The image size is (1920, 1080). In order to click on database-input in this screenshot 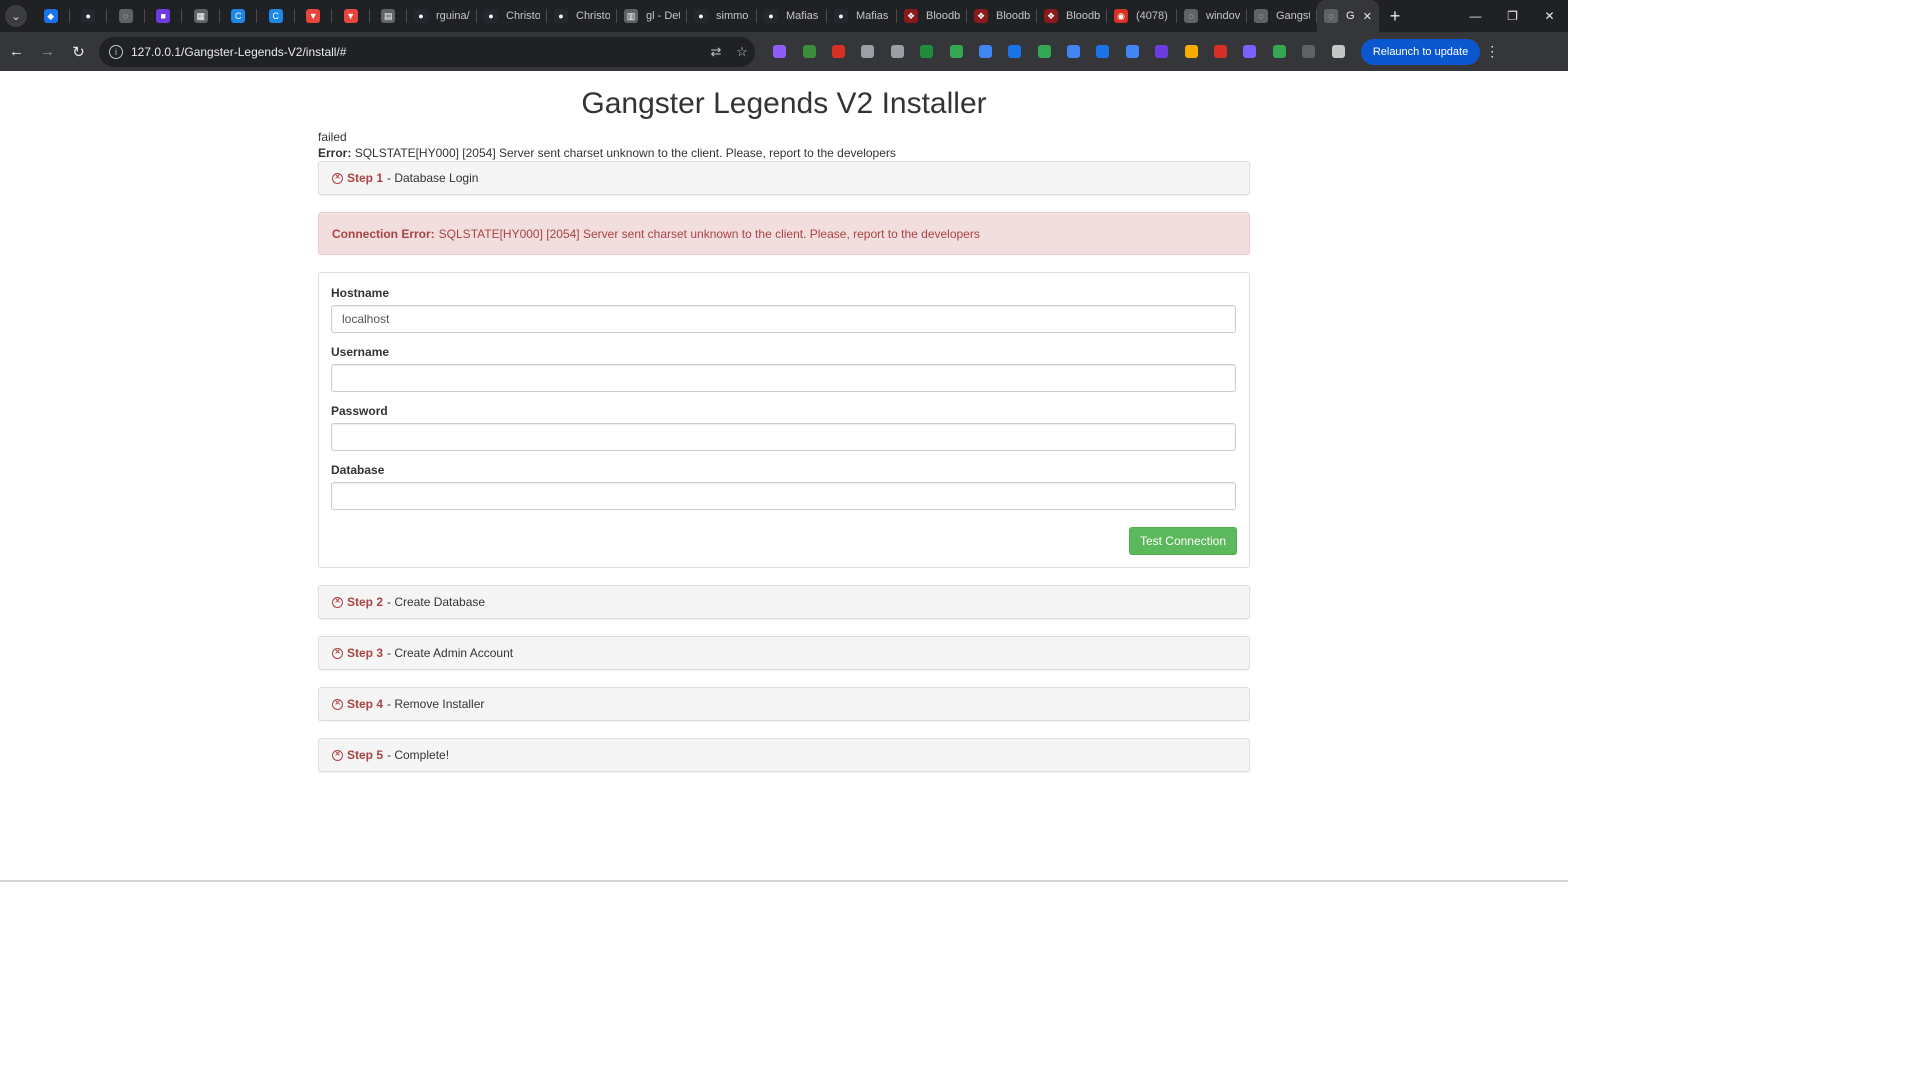, I will do `click(783, 496)`.